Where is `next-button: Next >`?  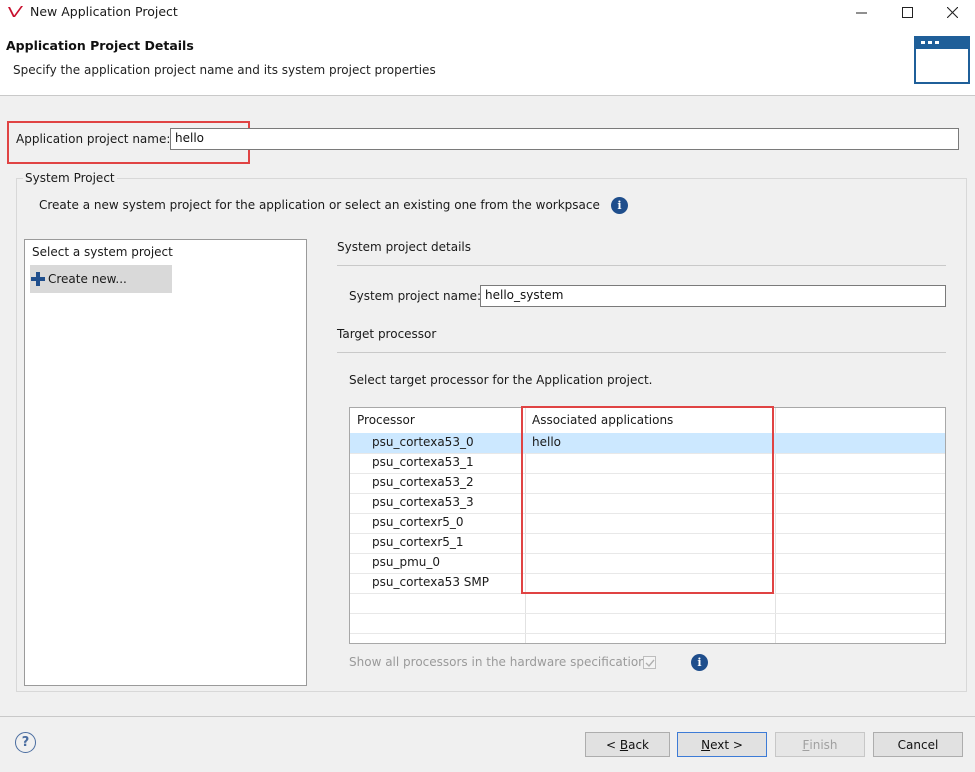
next-button: Next > is located at coordinates (722, 744).